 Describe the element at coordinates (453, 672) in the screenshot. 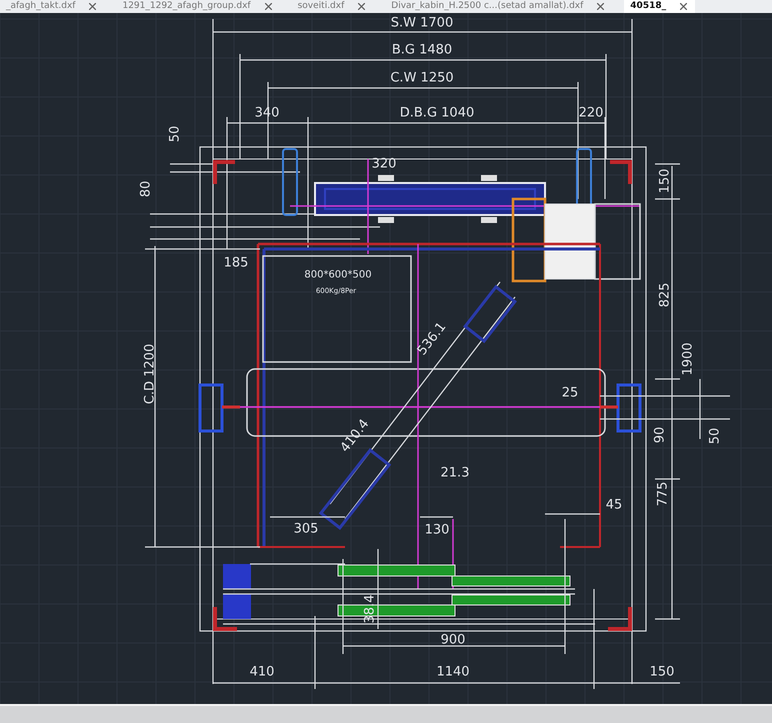

I see `dimension-label: 1140` at that location.